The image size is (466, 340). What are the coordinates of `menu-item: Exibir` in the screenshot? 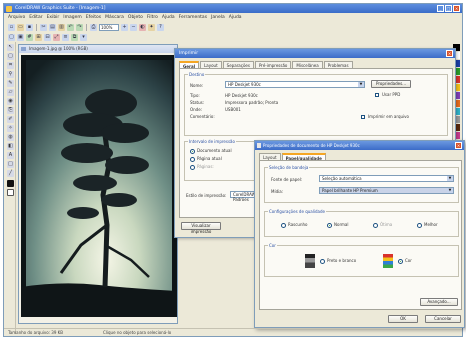 It's located at (53, 17).